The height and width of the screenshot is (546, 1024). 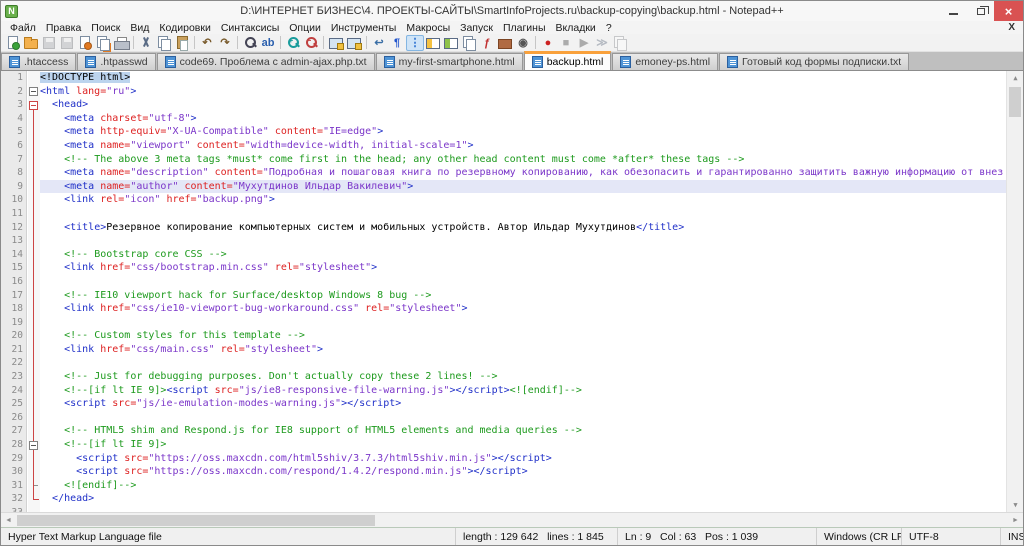 What do you see at coordinates (8, 520) in the screenshot?
I see `scroll-left-arrow: ◄` at bounding box center [8, 520].